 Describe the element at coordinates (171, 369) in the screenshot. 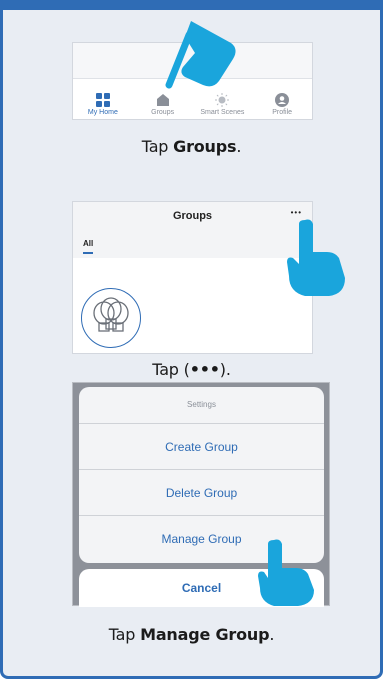

I see `caption-text: Tap (` at that location.